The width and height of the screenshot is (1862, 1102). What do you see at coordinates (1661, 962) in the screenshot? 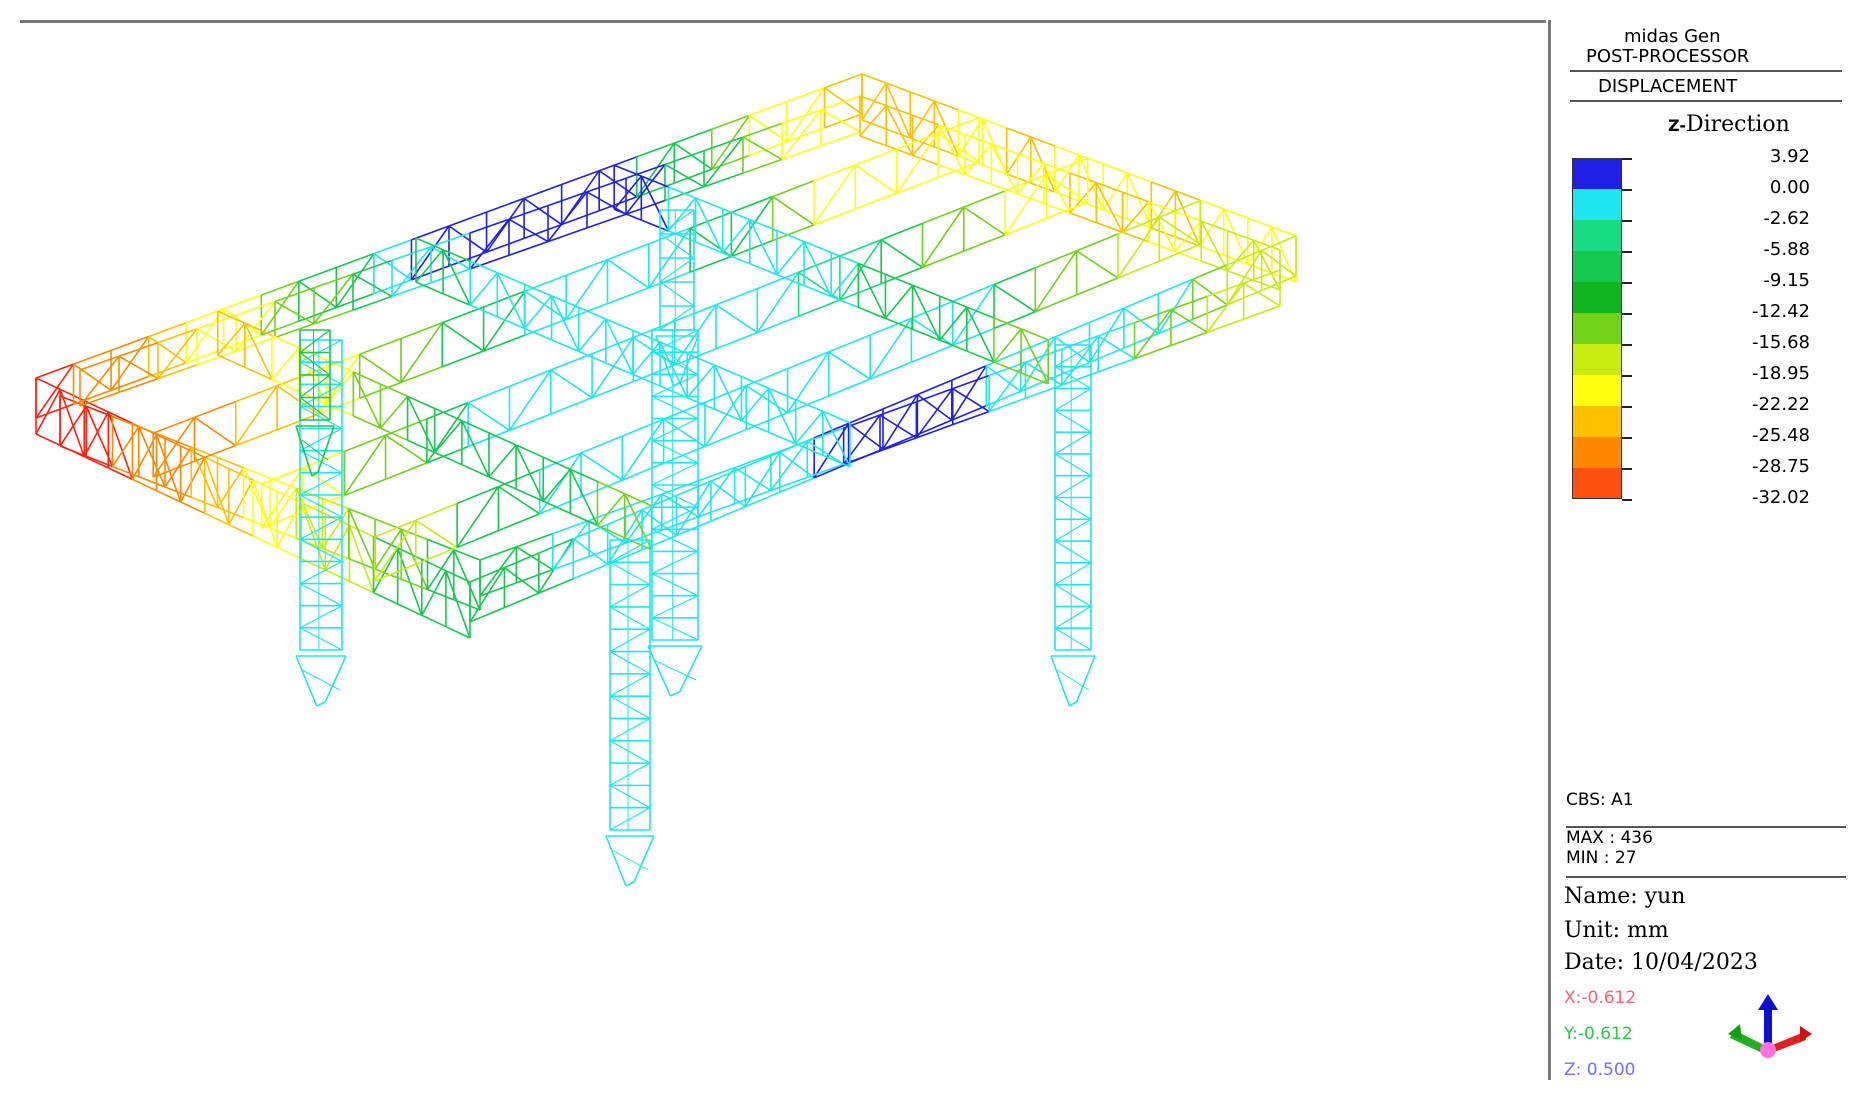
I see `date-label: Date: 10/04/2023` at bounding box center [1661, 962].